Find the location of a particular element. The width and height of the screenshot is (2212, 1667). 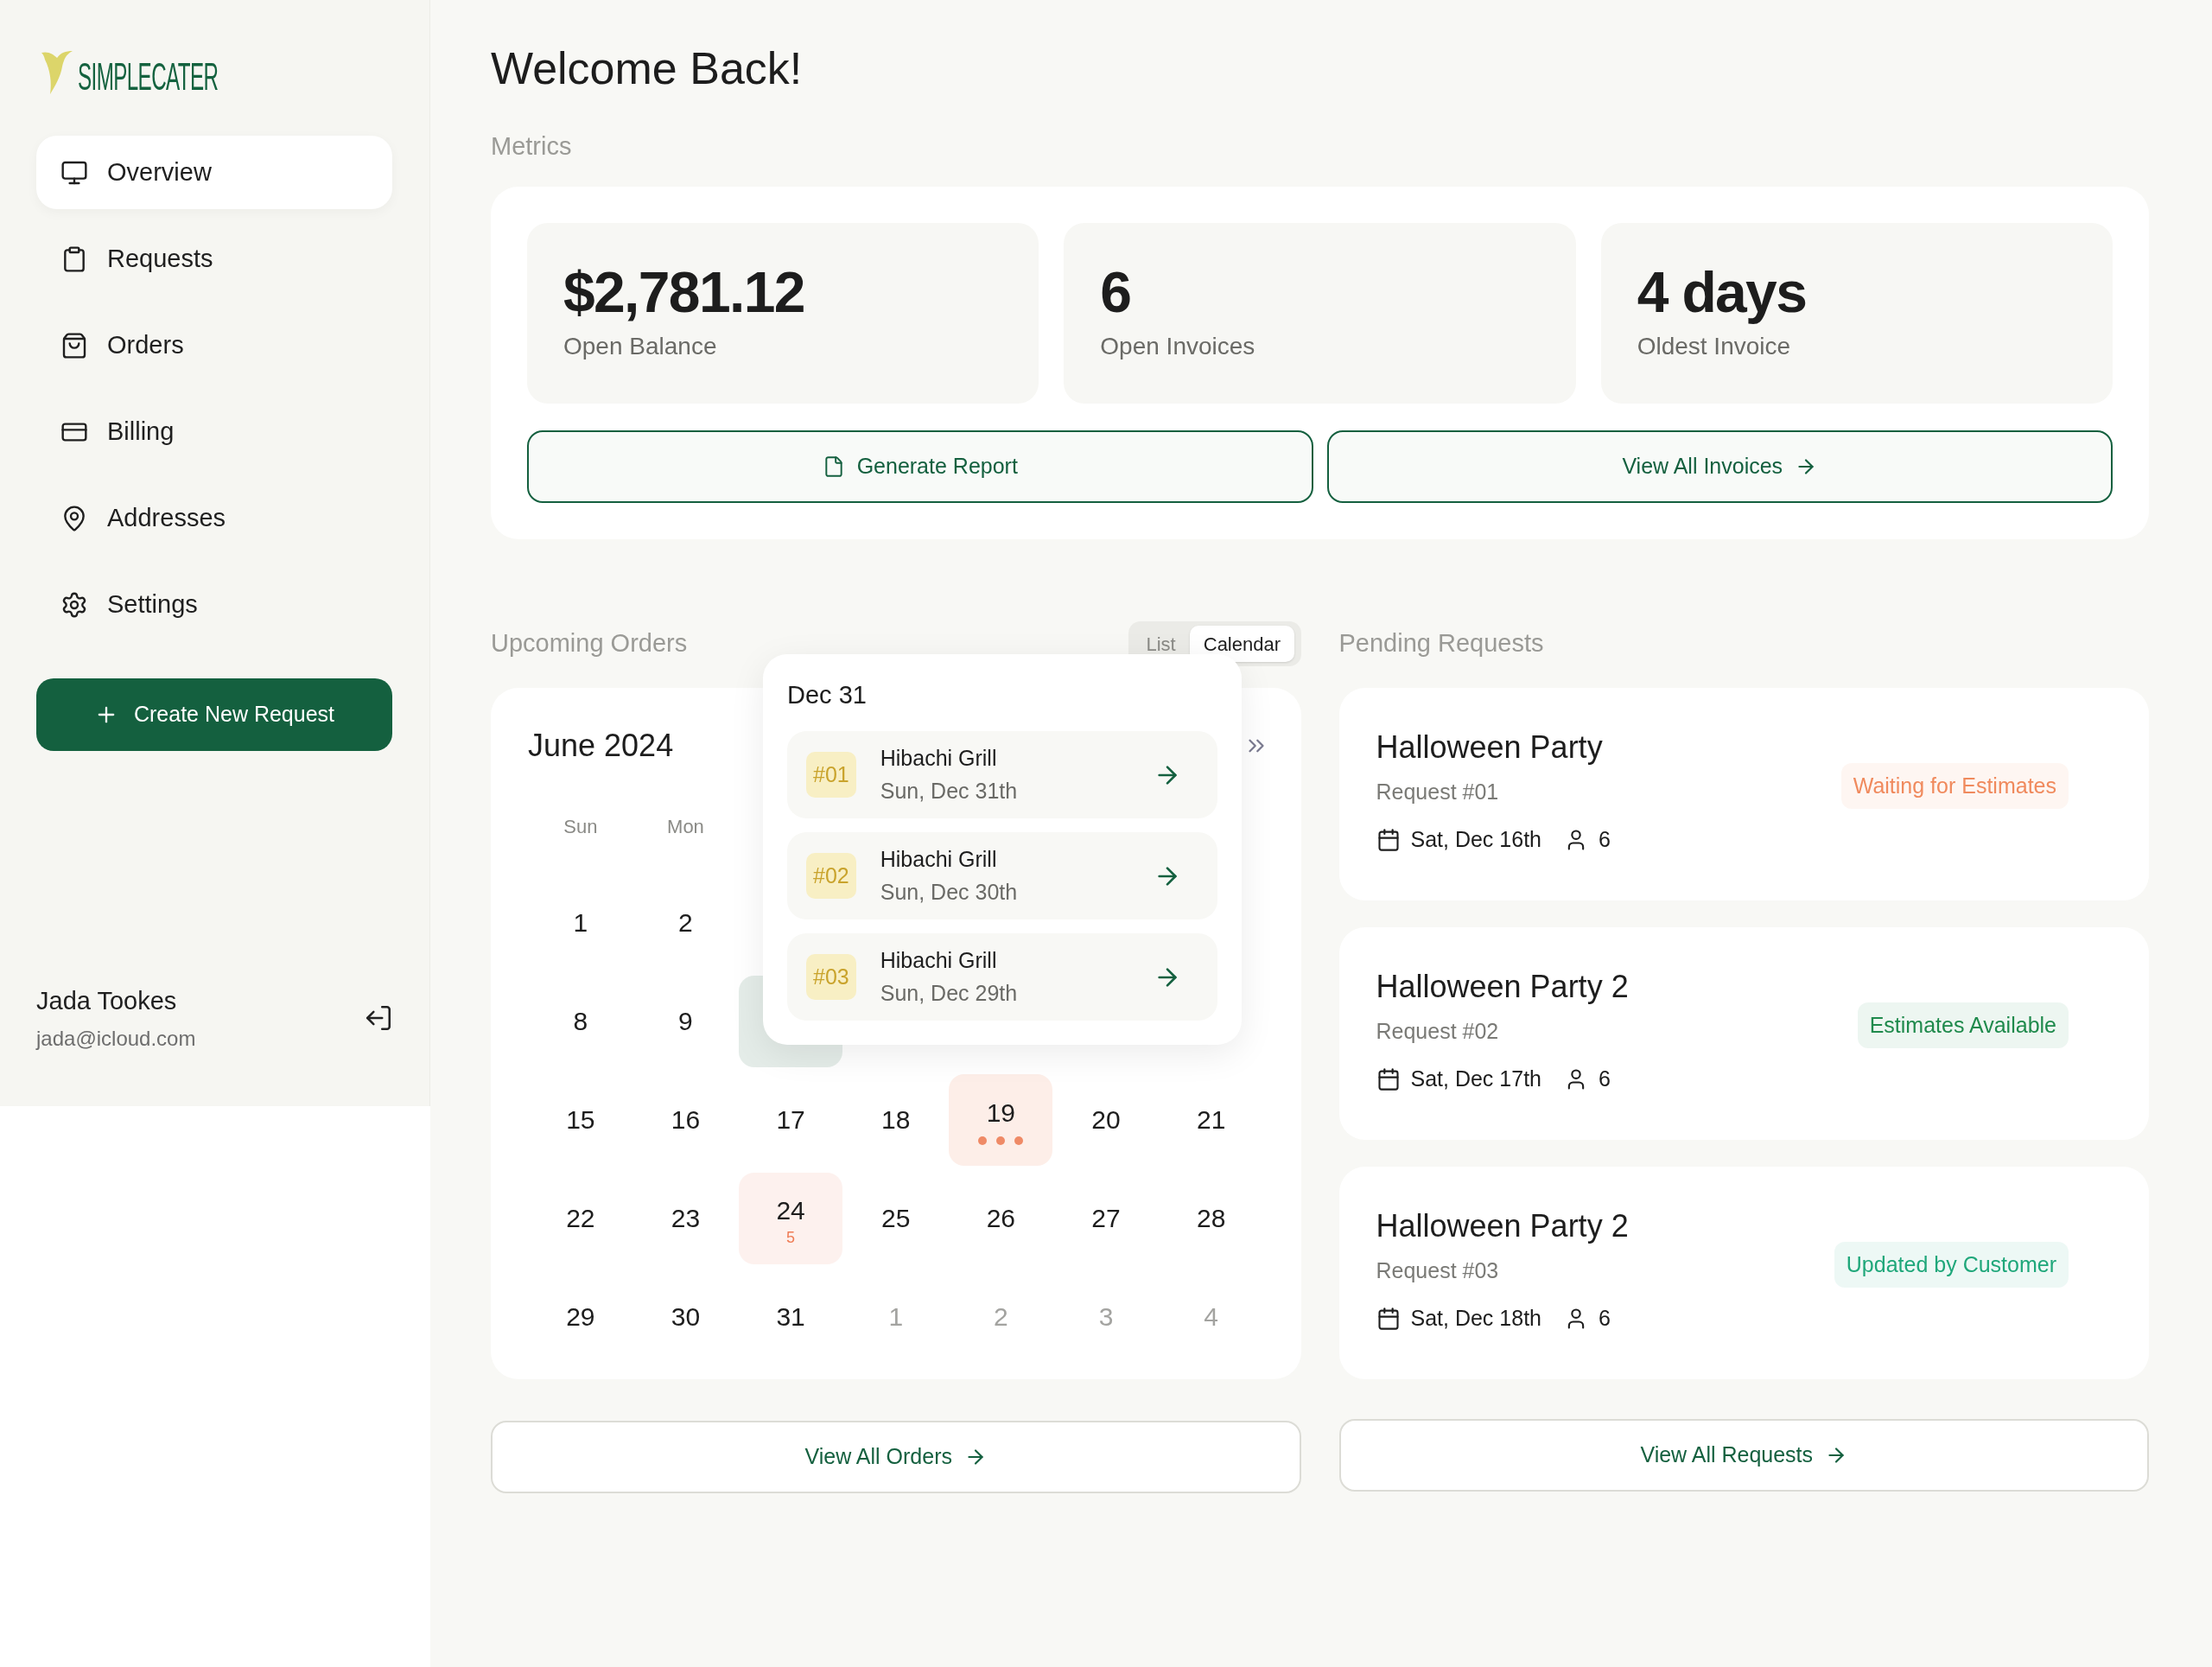

calendar-day: 15 is located at coordinates (580, 1119).